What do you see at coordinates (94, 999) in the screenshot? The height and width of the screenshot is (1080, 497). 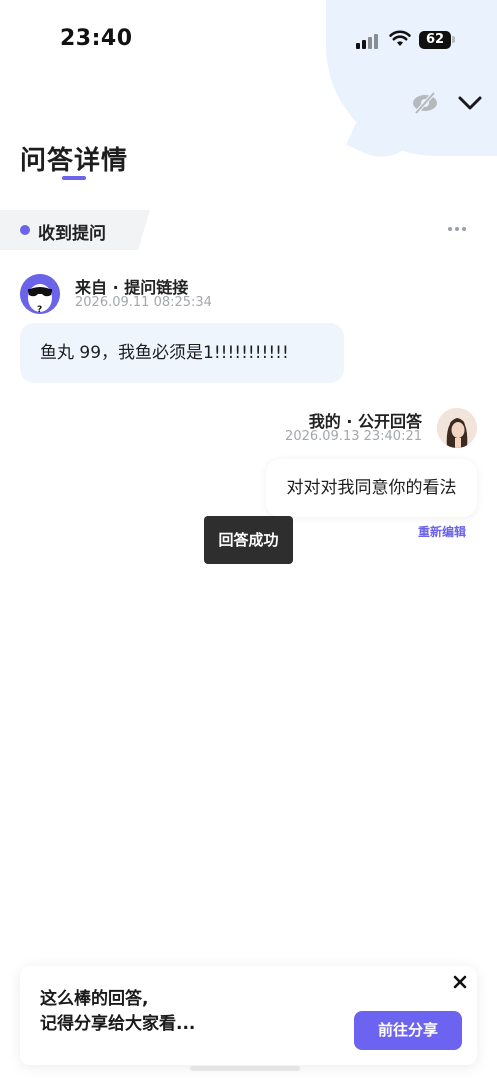 I see `share-prompt-line1: 这么棒的回答,` at bounding box center [94, 999].